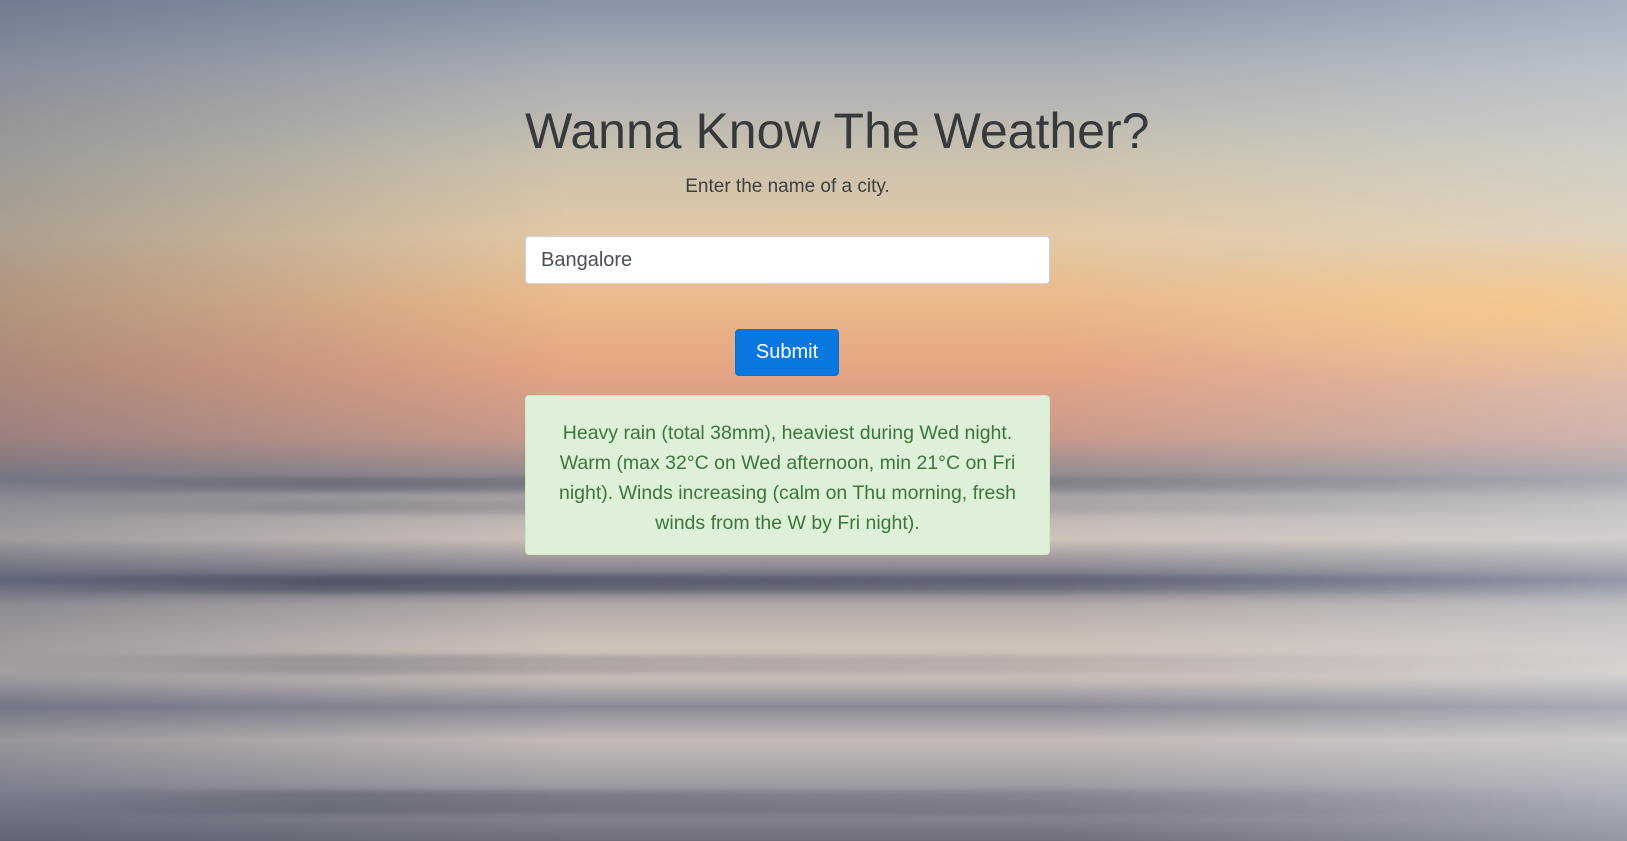 This screenshot has width=1627, height=841. I want to click on page-subtitle: Enter the name of a city., so click(787, 186).